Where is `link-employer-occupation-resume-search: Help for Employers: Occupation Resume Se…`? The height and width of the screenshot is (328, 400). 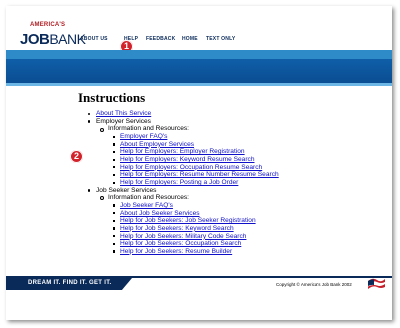
link-employer-occupation-resume-search: Help for Employers: Occupation Resume Se… is located at coordinates (191, 167).